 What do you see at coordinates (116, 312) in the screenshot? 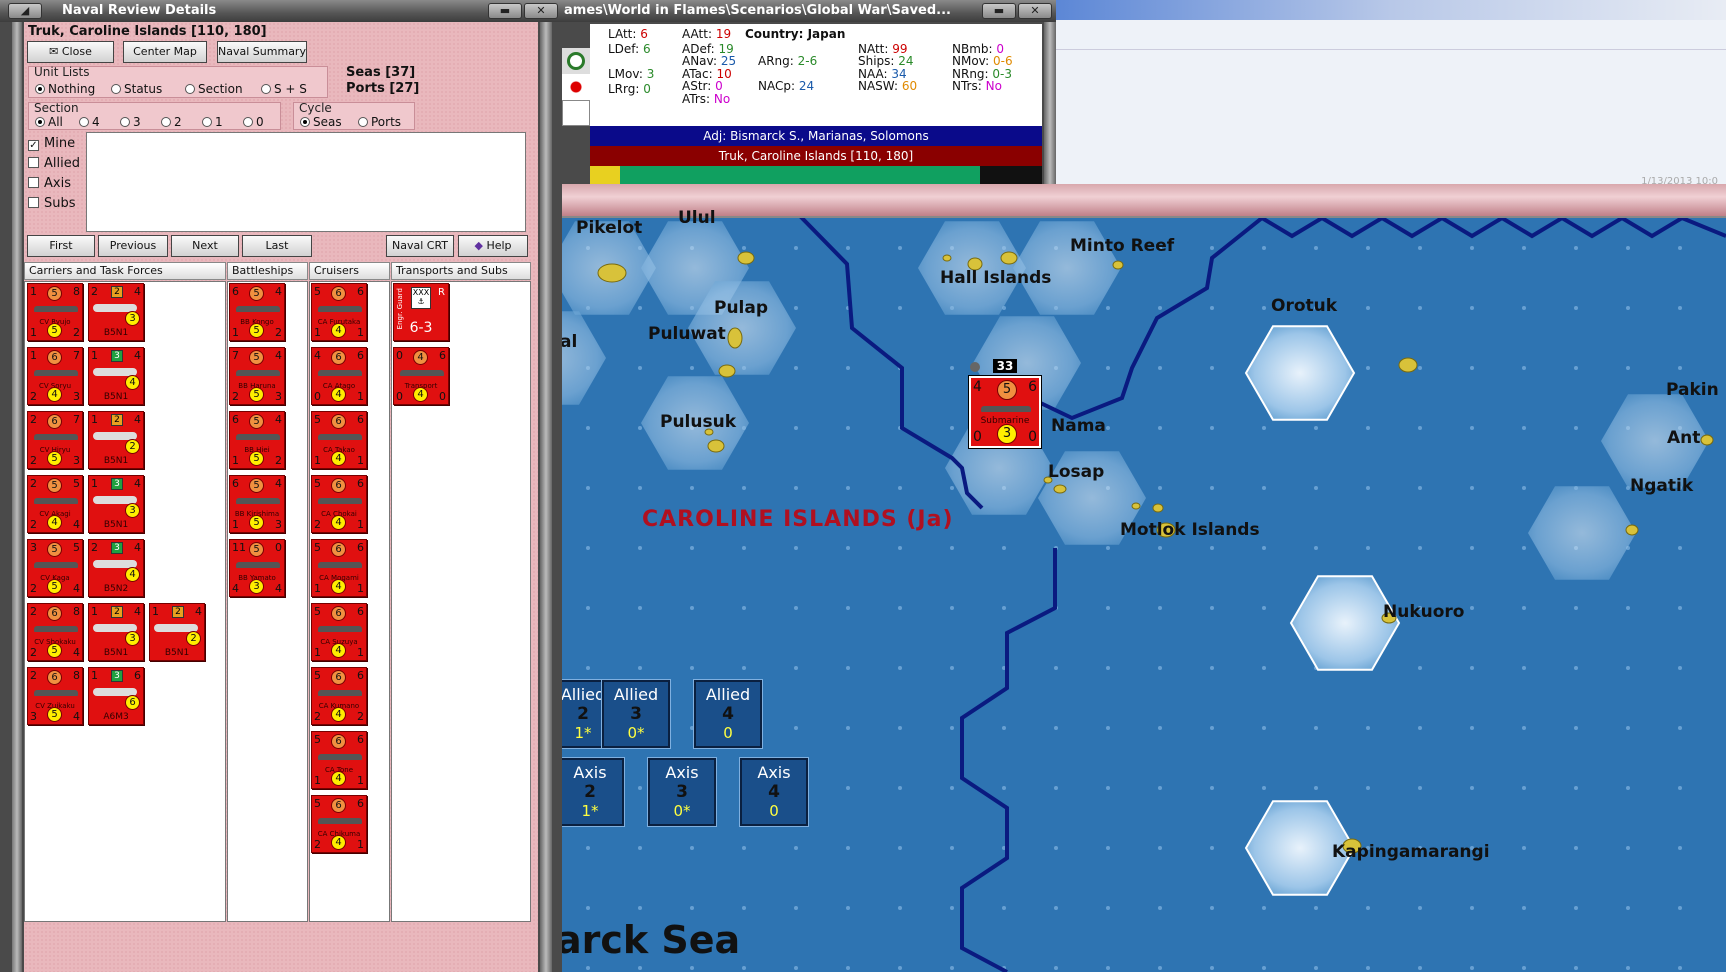
I see `air-unit-counter: 2 2 4 3 B5N1` at bounding box center [116, 312].